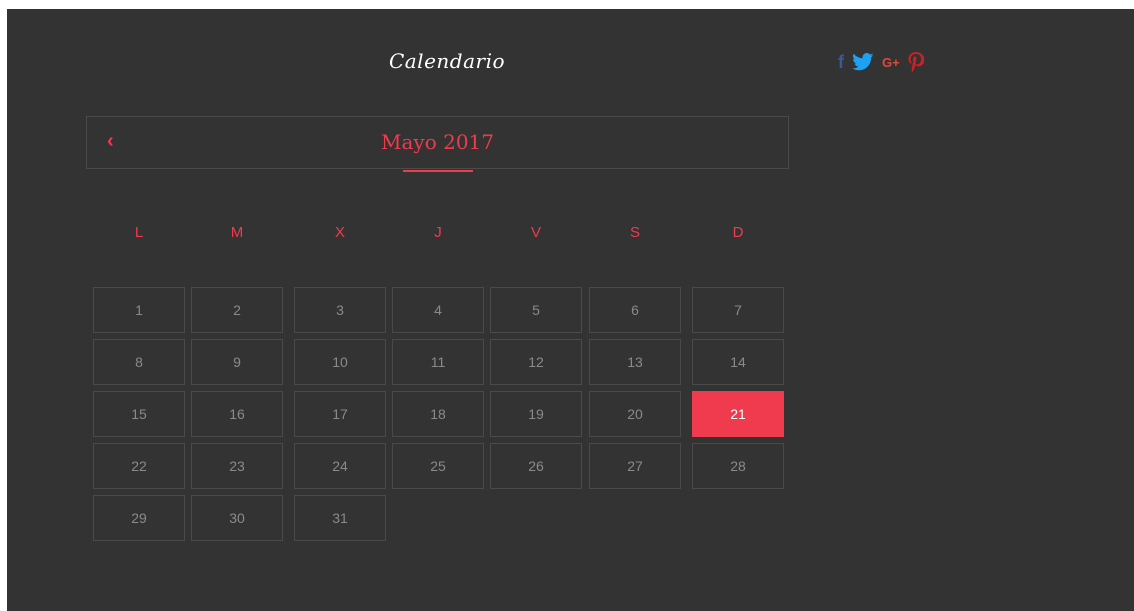 This screenshot has height=611, width=1134. What do you see at coordinates (863, 62) in the screenshot?
I see `twitter-icon` at bounding box center [863, 62].